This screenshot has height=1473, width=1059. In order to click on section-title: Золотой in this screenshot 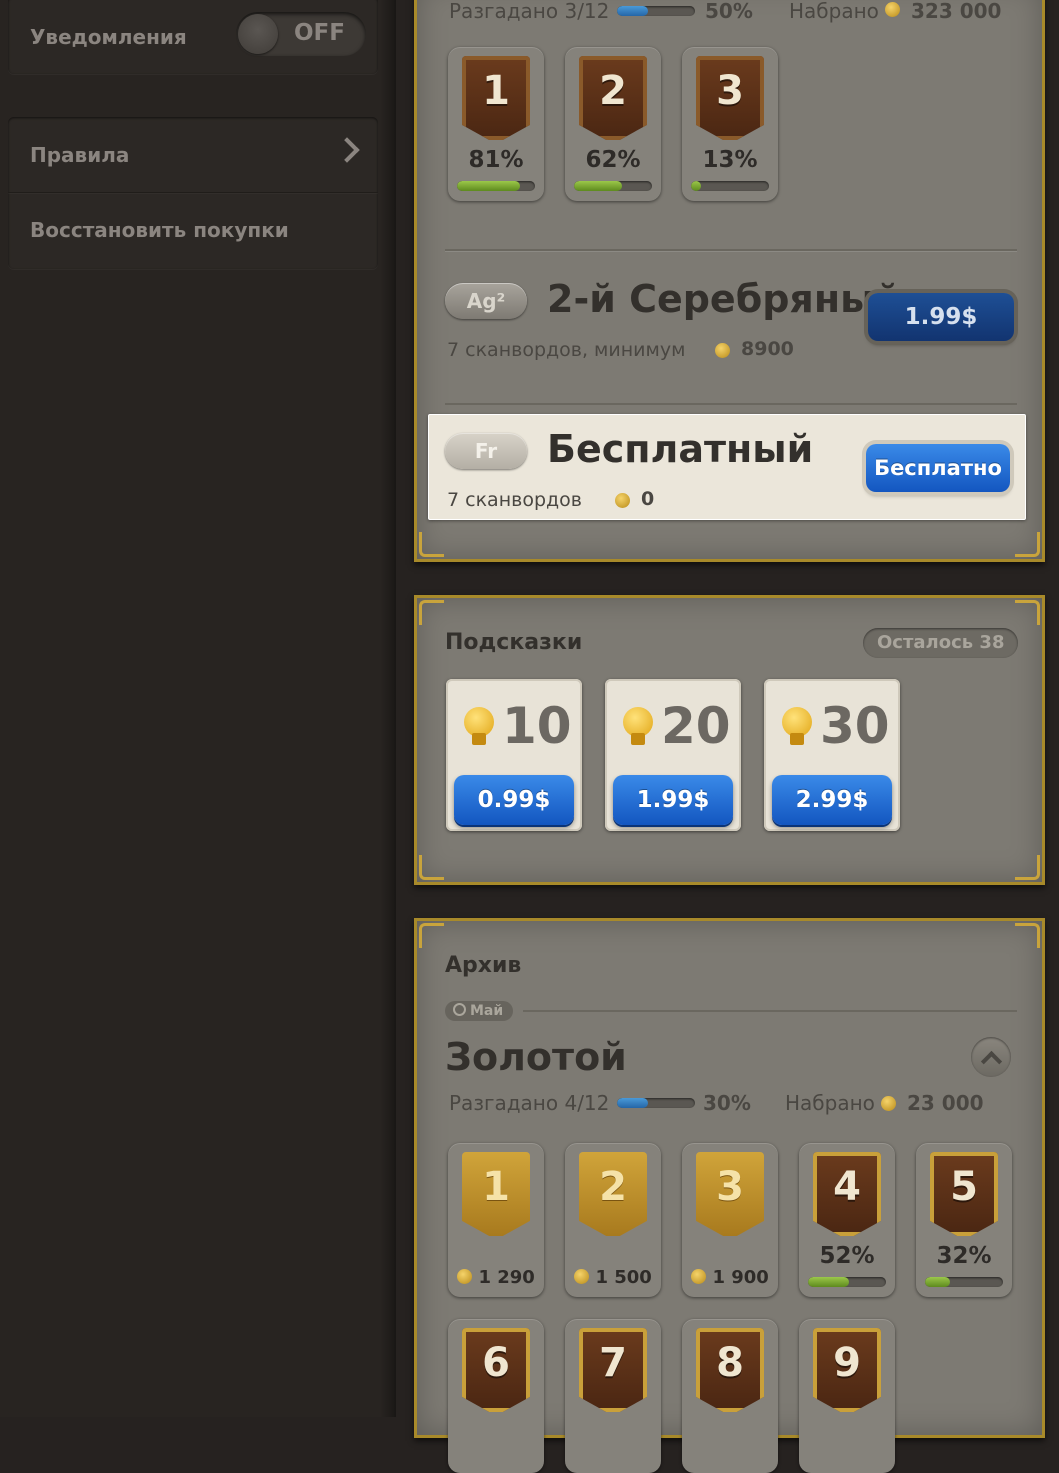, I will do `click(536, 1057)`.